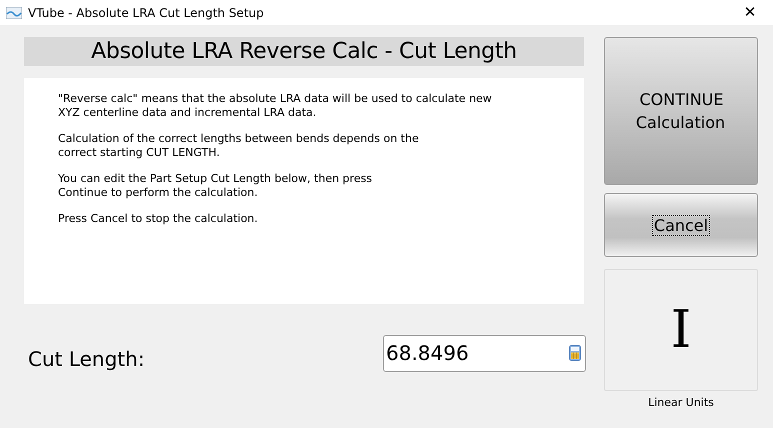 Image resolution: width=773 pixels, height=428 pixels. What do you see at coordinates (14, 12) in the screenshot?
I see `app-icon` at bounding box center [14, 12].